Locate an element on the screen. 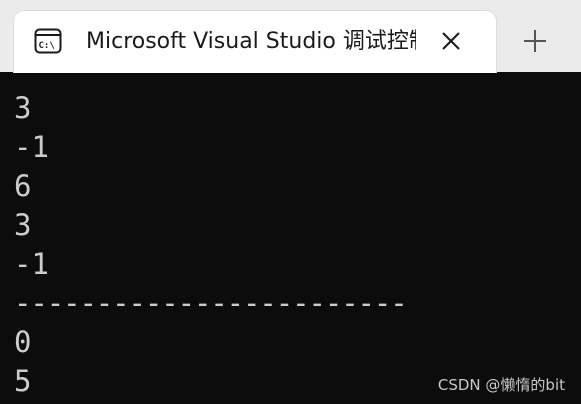 The height and width of the screenshot is (404, 581). watermark: CSDN @懒惰的bit is located at coordinates (501, 385).